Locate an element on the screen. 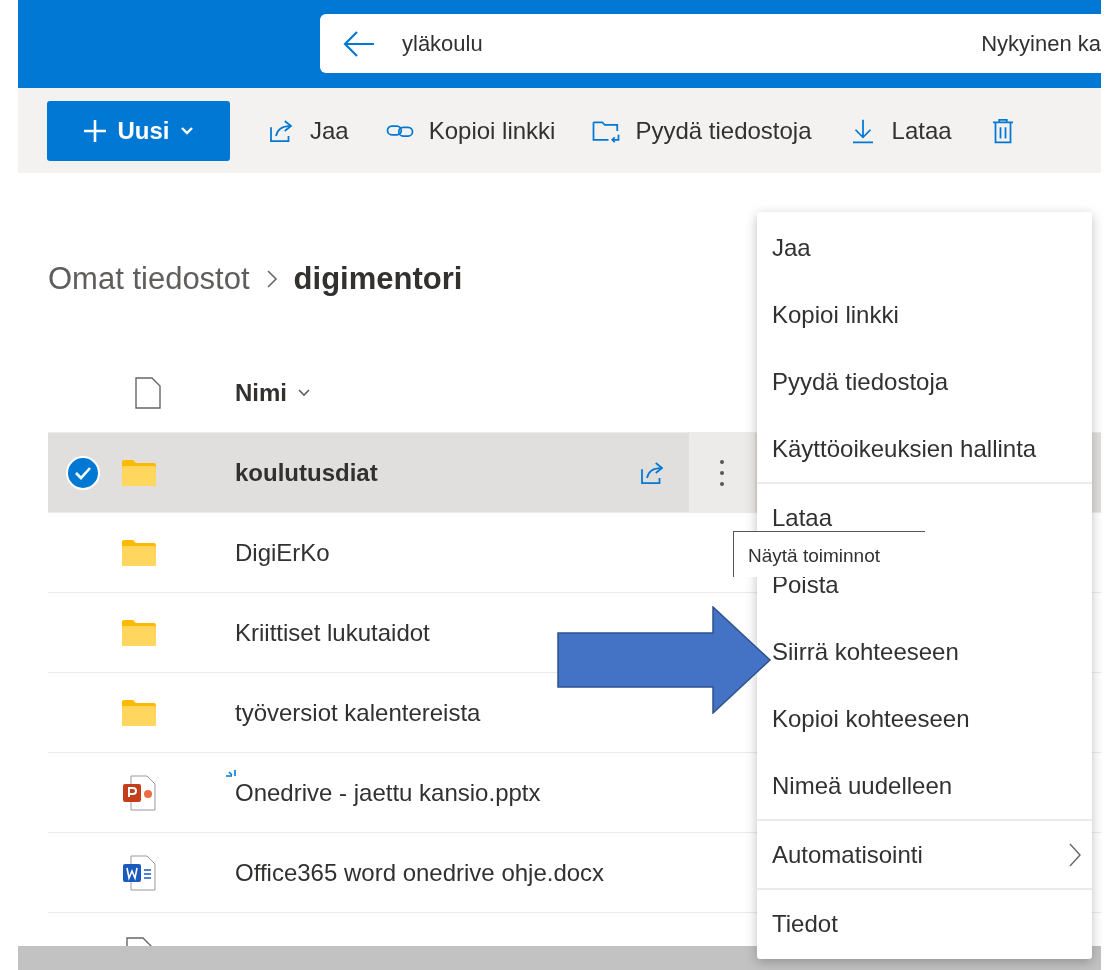 The width and height of the screenshot is (1117, 970). tooltip: Näytä toiminnot is located at coordinates (829, 554).